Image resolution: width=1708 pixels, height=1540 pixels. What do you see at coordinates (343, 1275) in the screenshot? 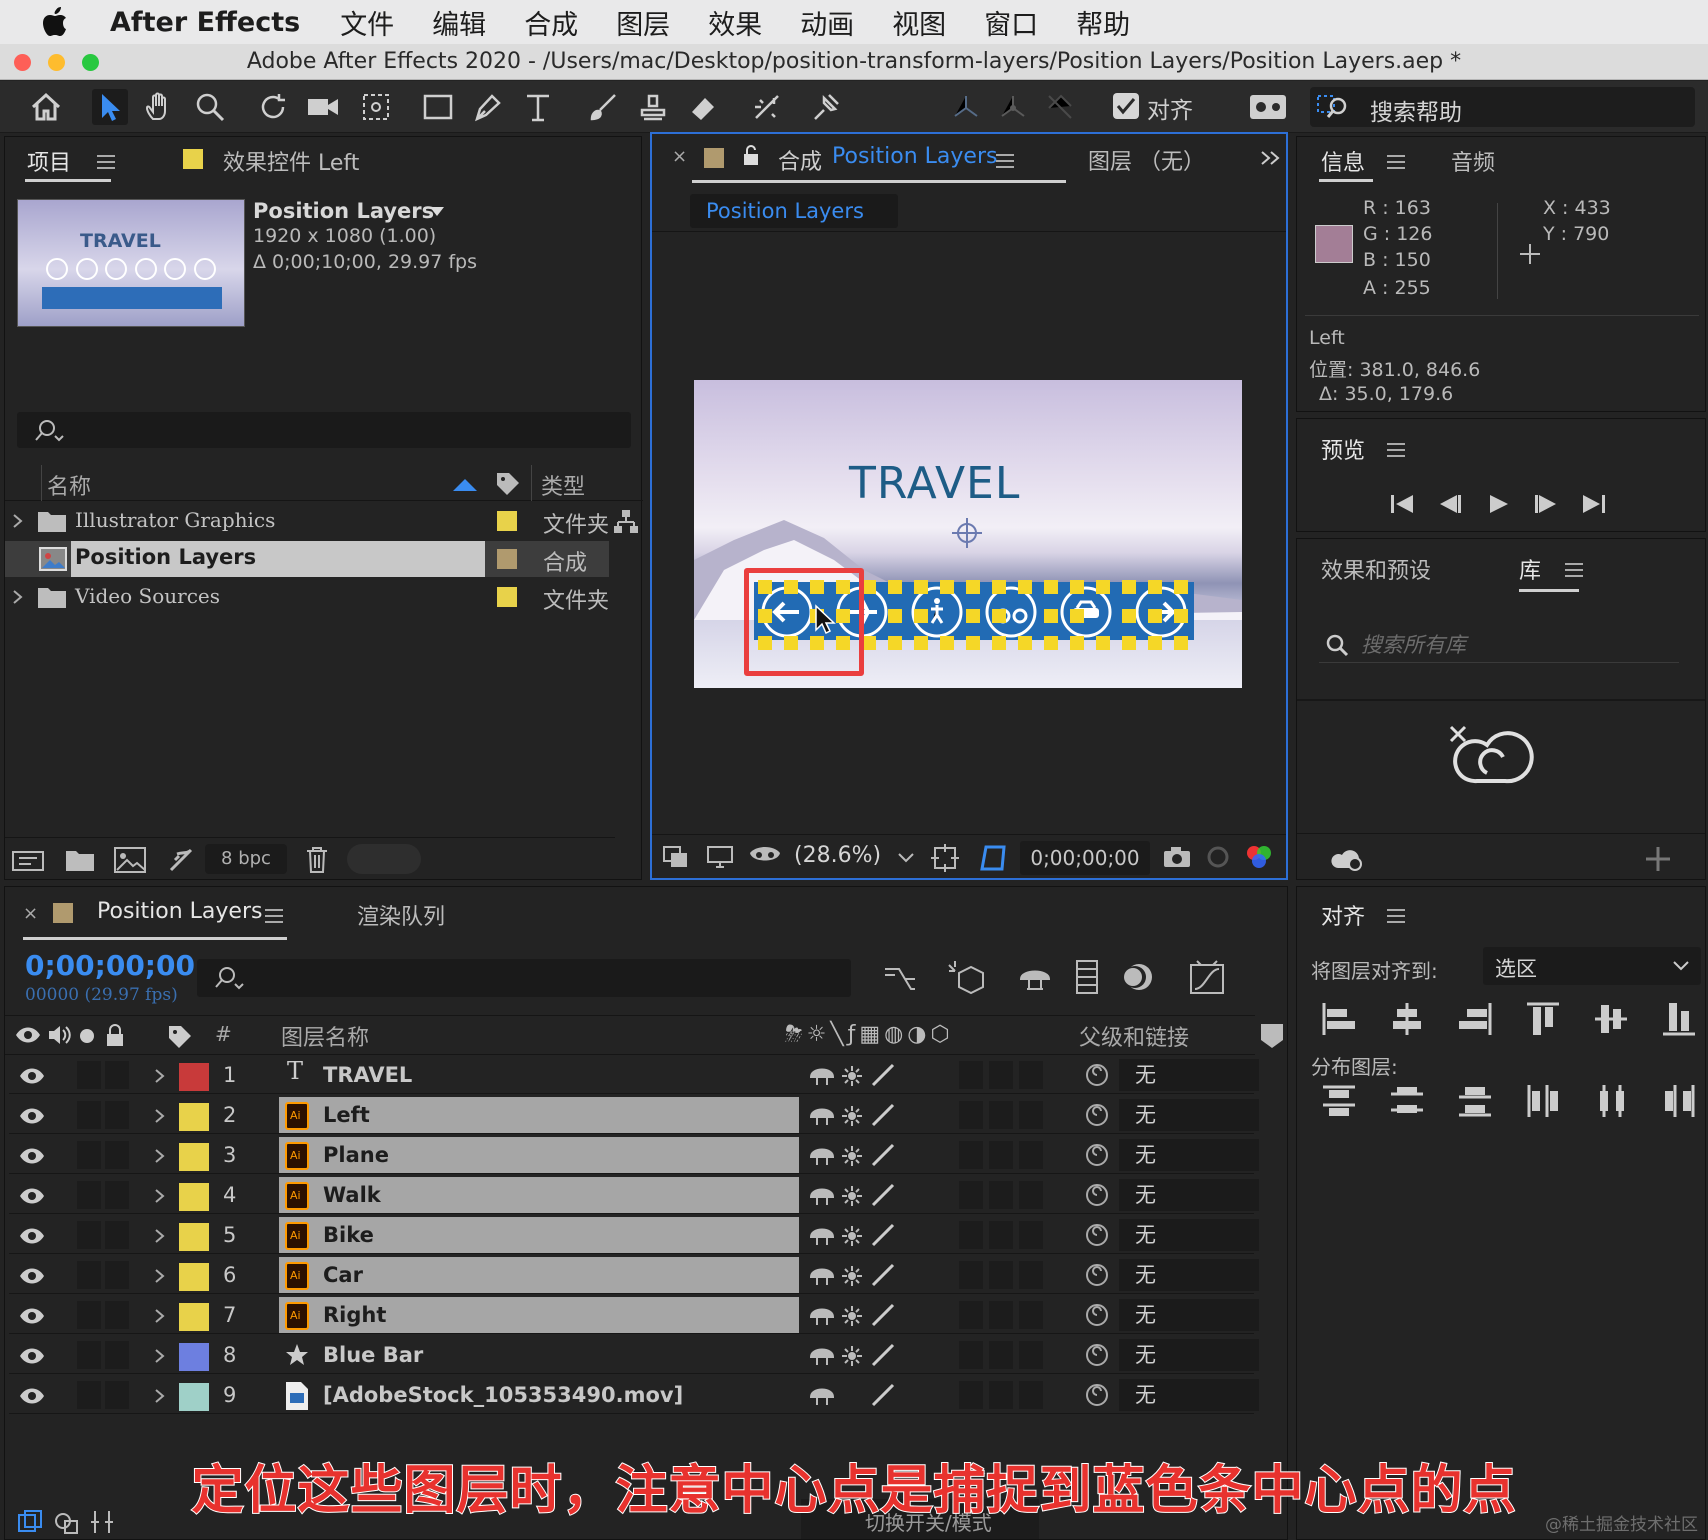
I see `layer-name: Car` at bounding box center [343, 1275].